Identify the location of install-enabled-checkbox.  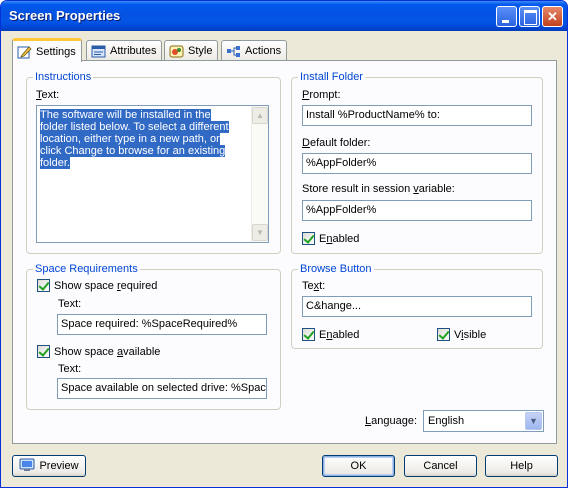
(308, 238).